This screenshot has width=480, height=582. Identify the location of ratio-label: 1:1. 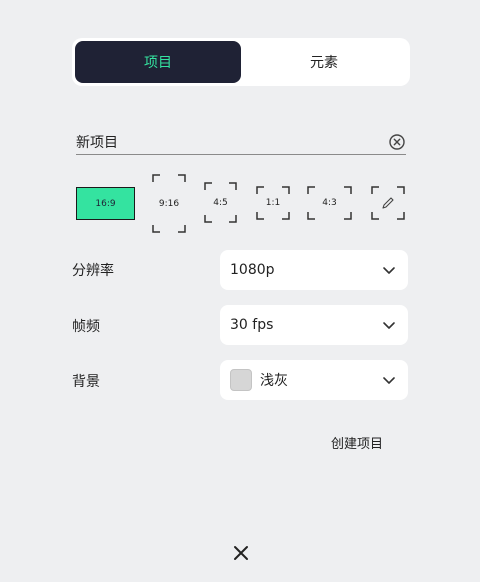
(273, 203).